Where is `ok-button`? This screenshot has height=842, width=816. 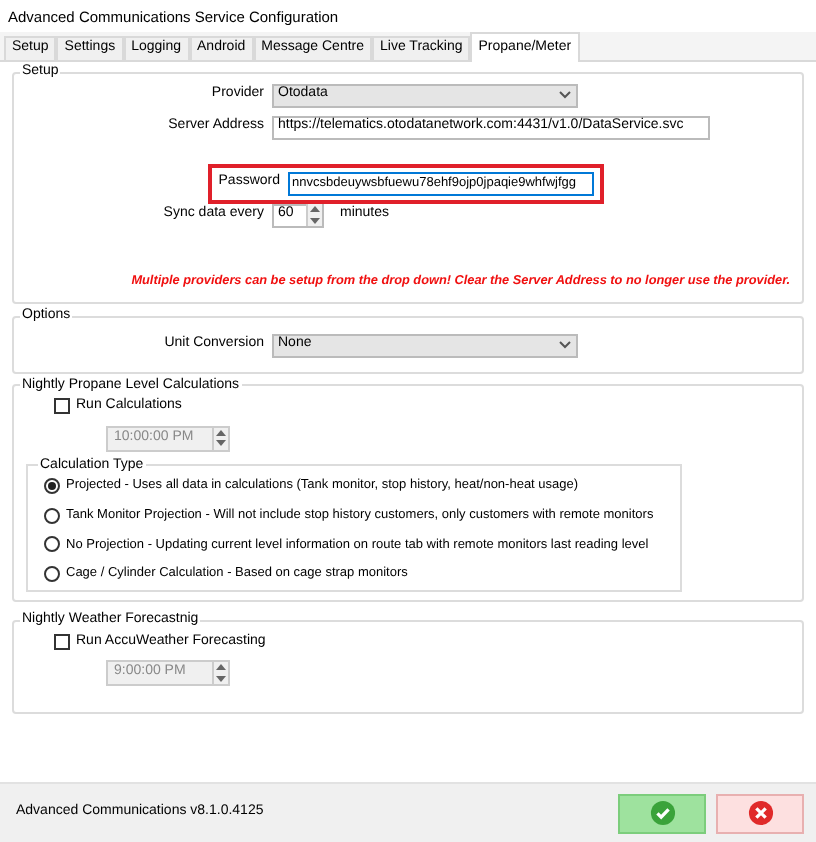 ok-button is located at coordinates (662, 813).